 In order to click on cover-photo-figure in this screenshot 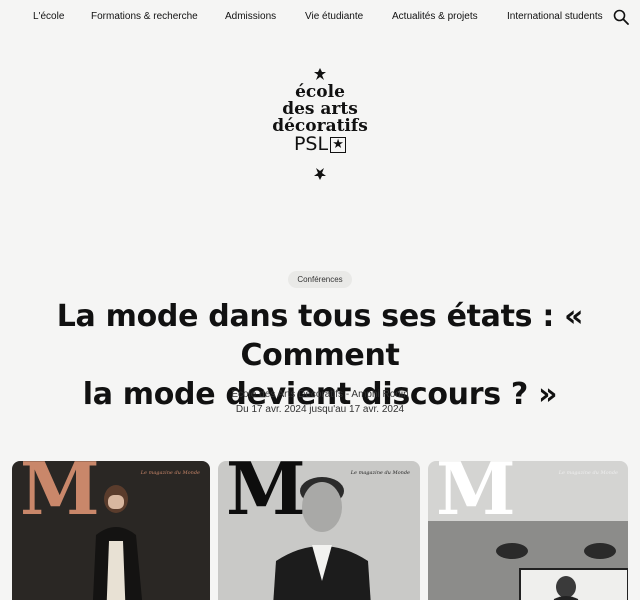, I will do `click(117, 542)`.